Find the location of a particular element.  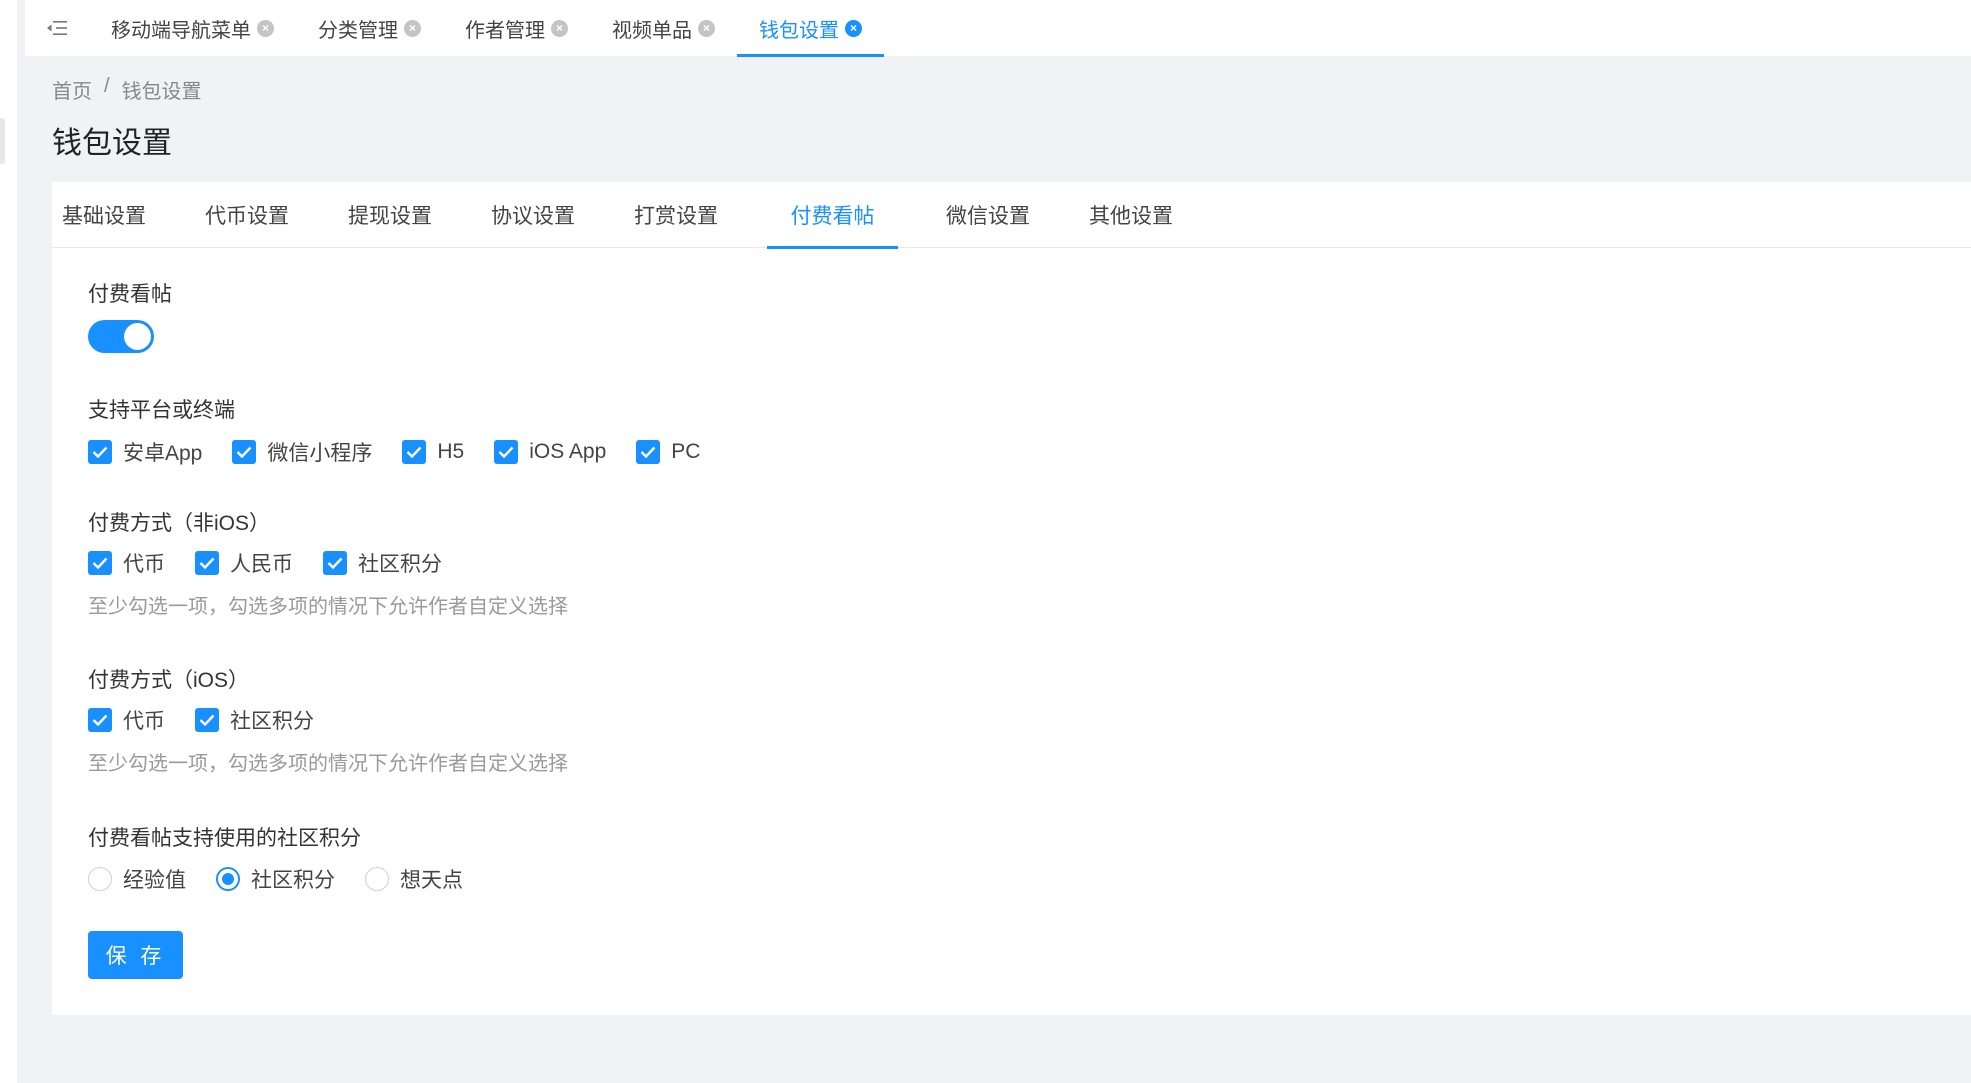

pay-non-ios-options: 代币 人民币 社区积分 is located at coordinates (280, 563).